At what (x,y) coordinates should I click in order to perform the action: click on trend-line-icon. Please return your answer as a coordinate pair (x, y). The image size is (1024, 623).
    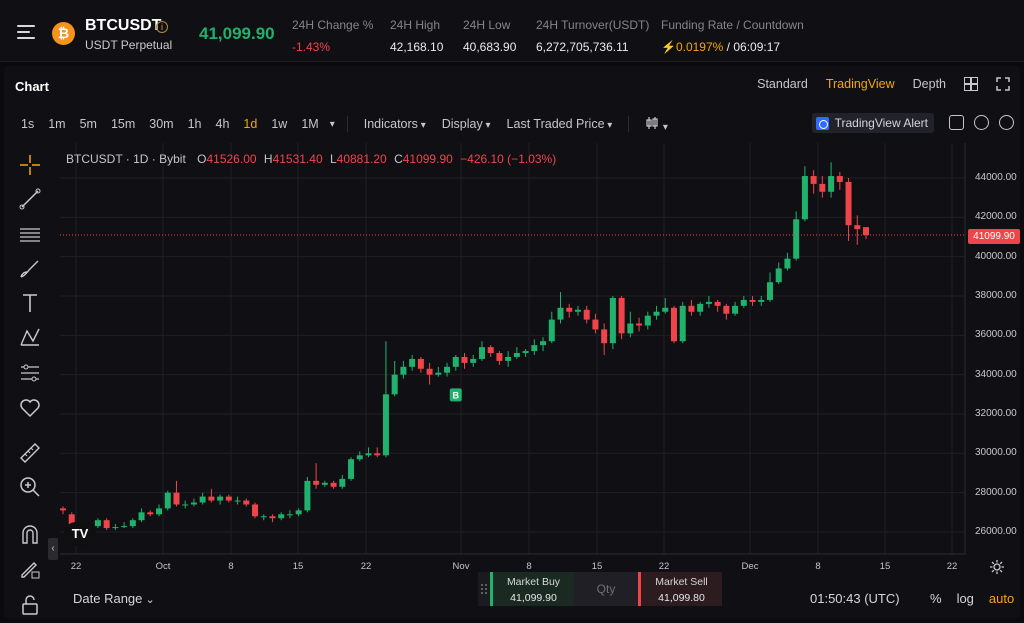
    Looking at the image, I should click on (30, 199).